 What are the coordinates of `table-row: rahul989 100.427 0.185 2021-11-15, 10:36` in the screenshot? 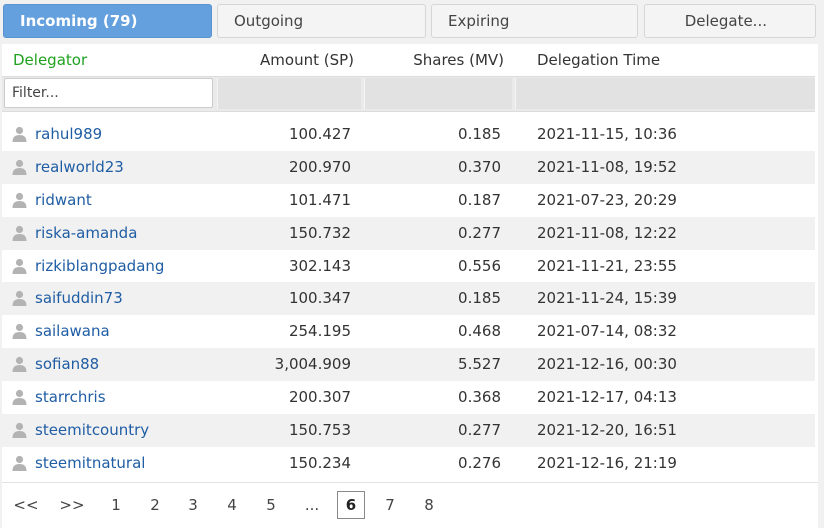 It's located at (408, 134).